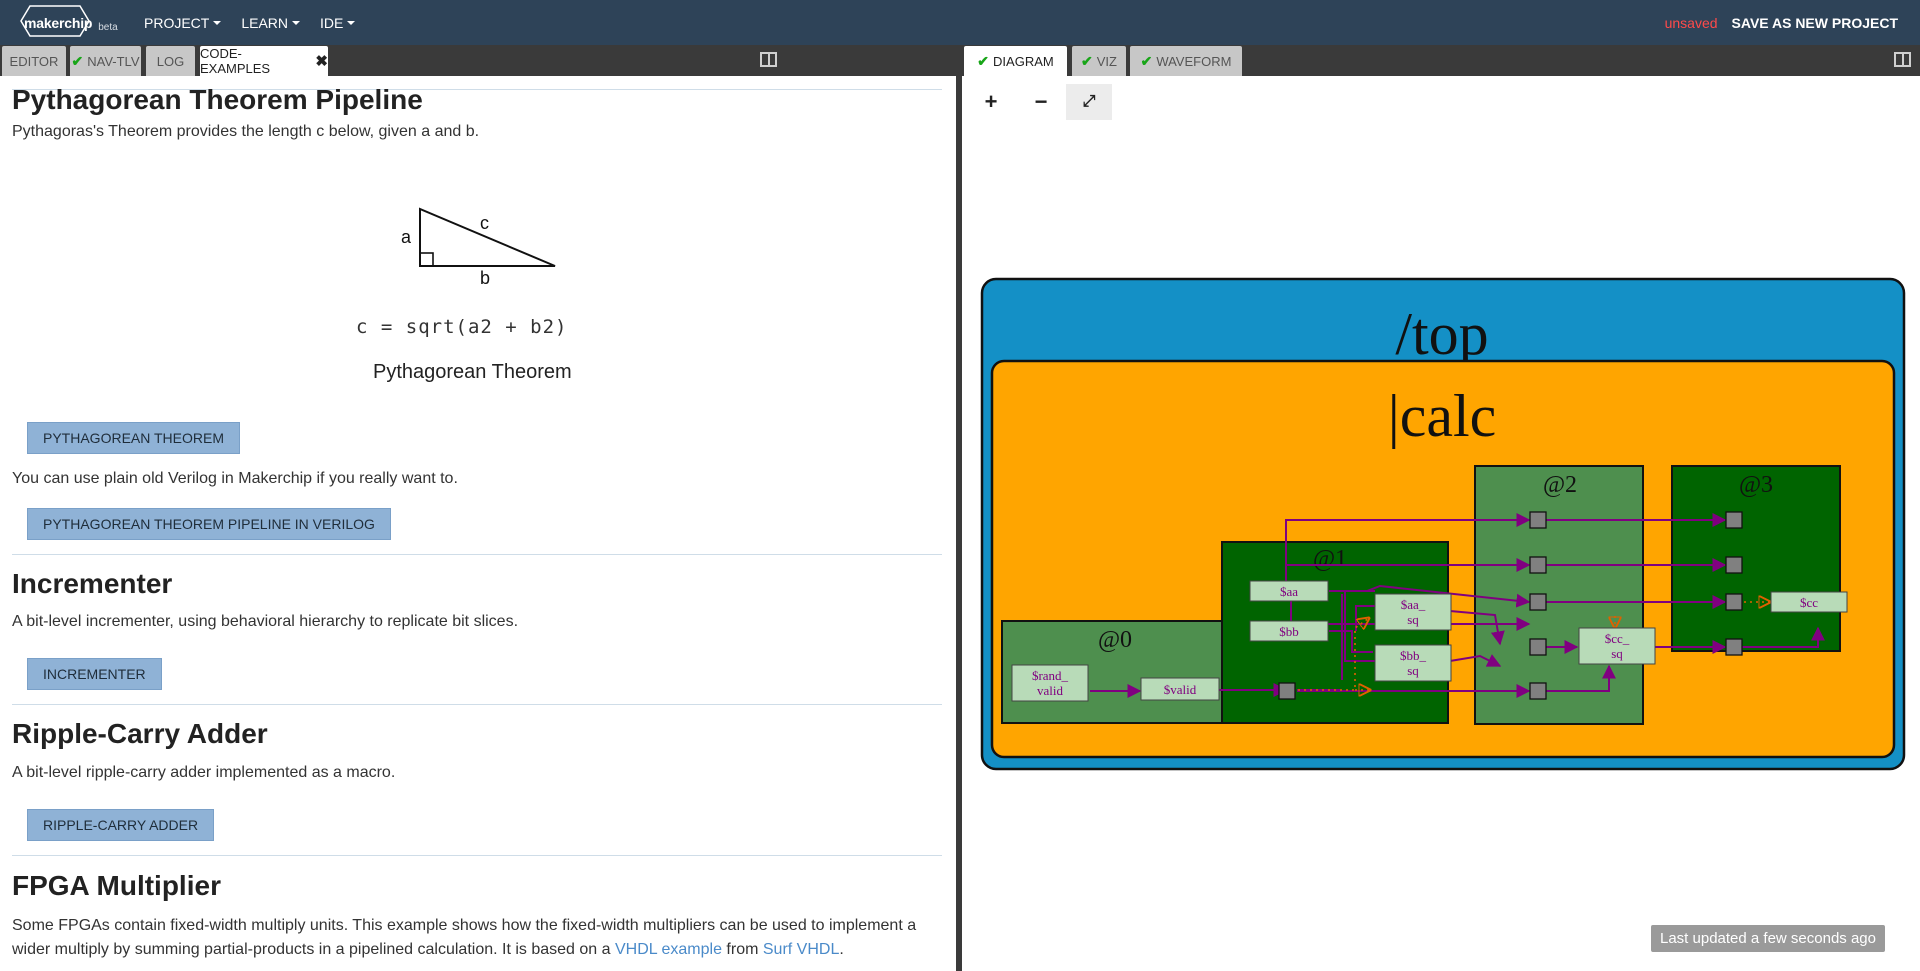 This screenshot has width=1920, height=971. Describe the element at coordinates (34, 61) in the screenshot. I see `tab-editor: EDITOR` at that location.